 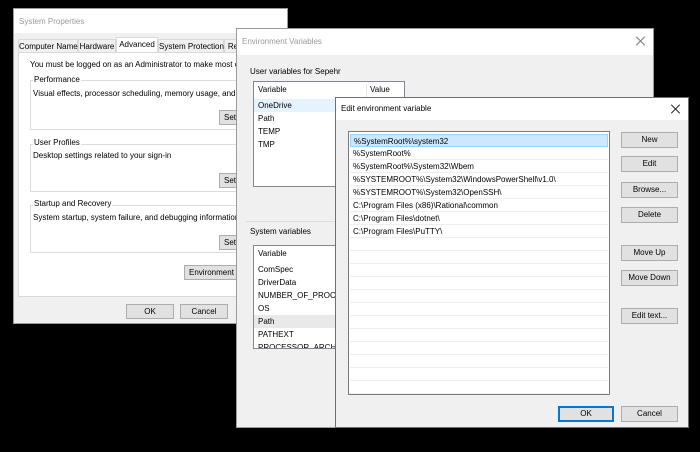 I want to click on edit-button: Edit, so click(x=649, y=164).